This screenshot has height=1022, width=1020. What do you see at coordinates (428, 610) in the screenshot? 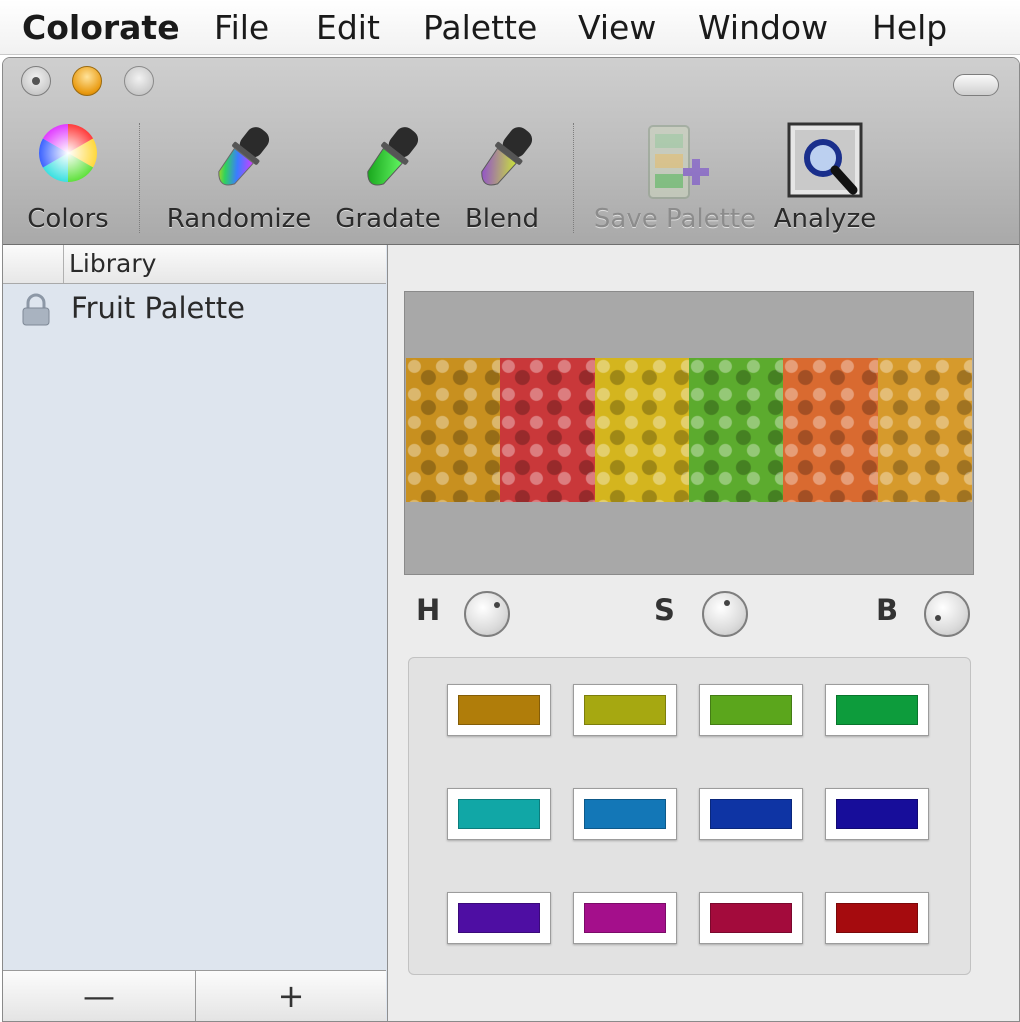
I see `hue-label: H` at bounding box center [428, 610].